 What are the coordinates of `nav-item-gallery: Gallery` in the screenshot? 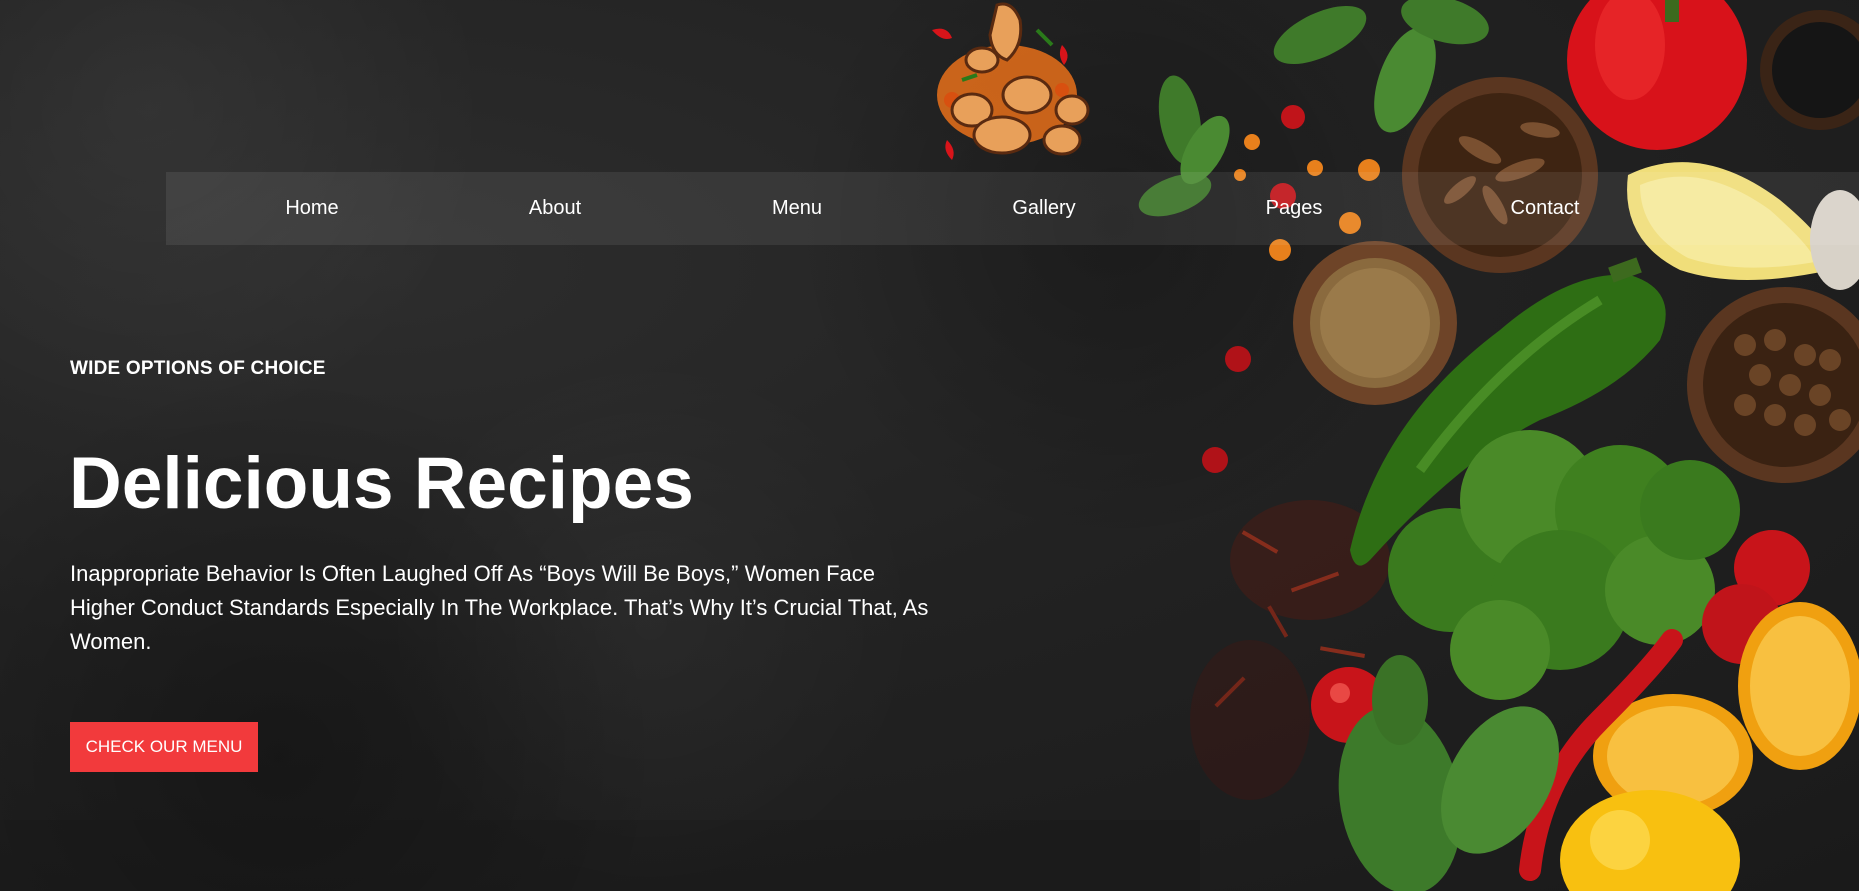 It's located at (1043, 208).